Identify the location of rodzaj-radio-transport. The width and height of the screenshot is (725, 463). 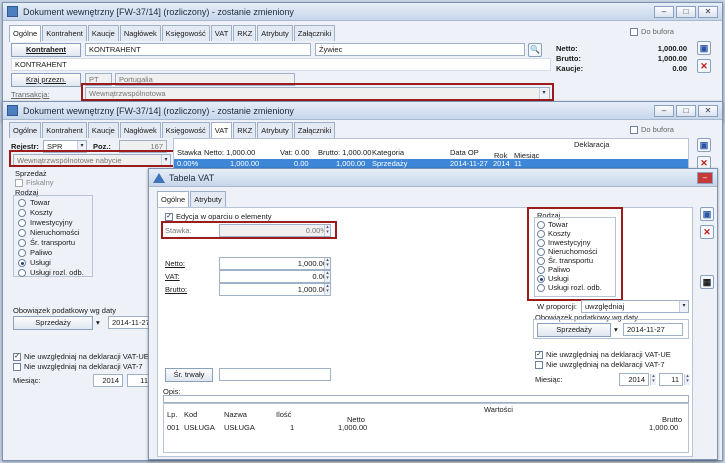
(22, 243).